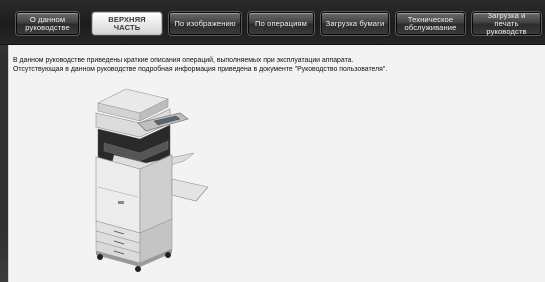 The width and height of the screenshot is (545, 282). What do you see at coordinates (205, 23) in the screenshot?
I see `tab-by-image: По изображению` at bounding box center [205, 23].